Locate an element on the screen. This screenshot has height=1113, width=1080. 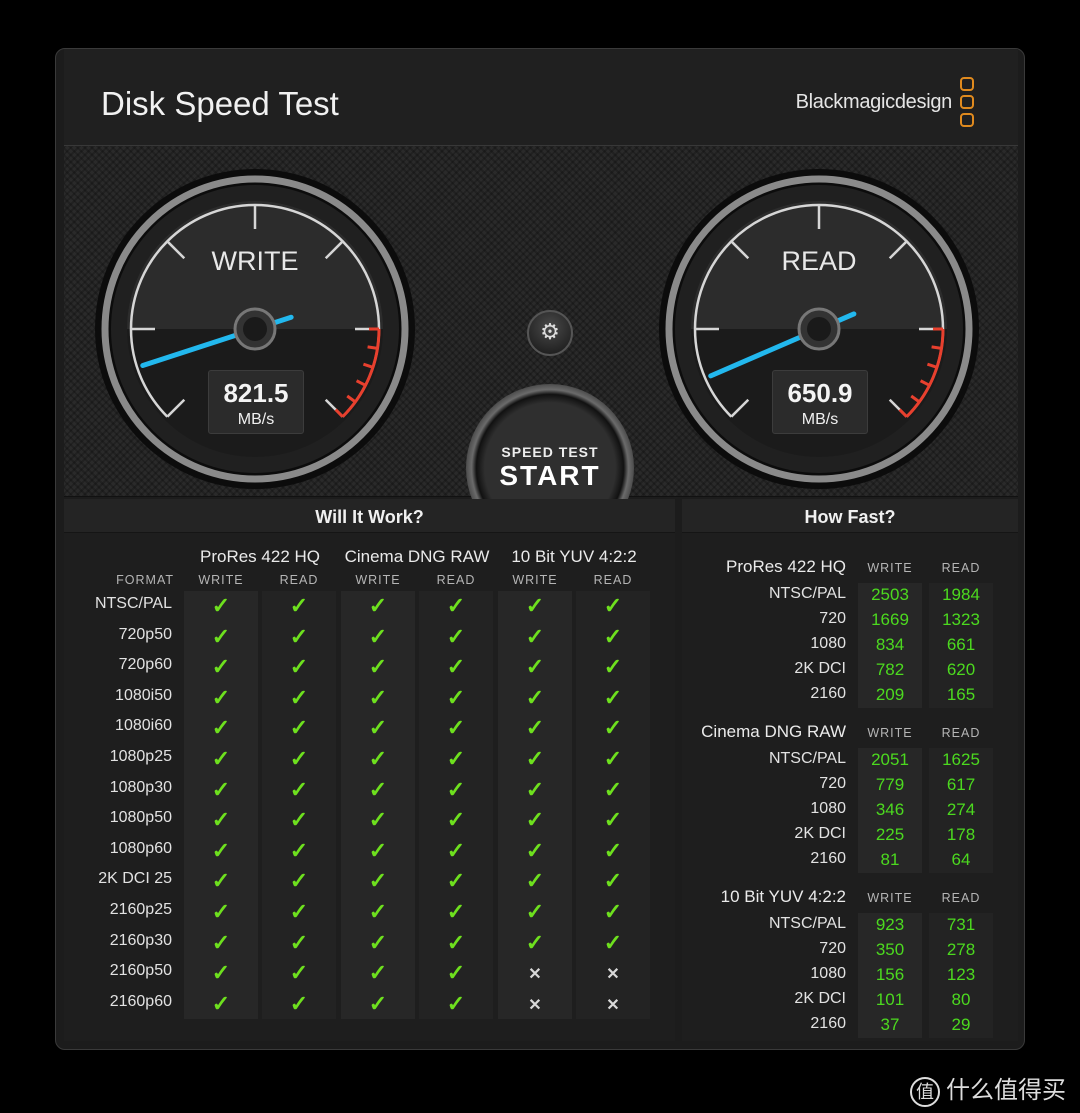
start-button-label: START is located at coordinates (550, 475).